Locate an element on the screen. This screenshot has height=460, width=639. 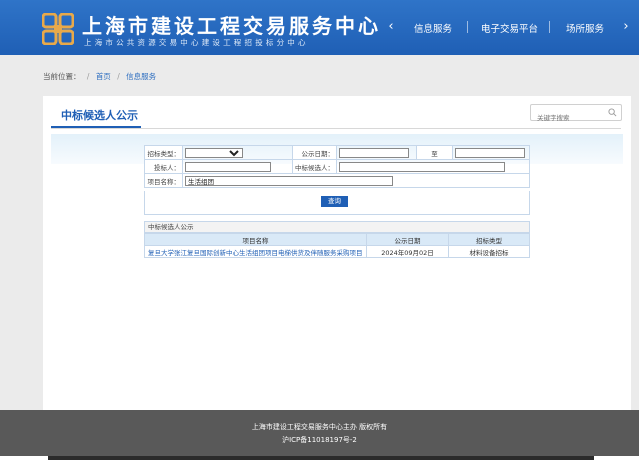
keyword-search-box is located at coordinates (576, 115).